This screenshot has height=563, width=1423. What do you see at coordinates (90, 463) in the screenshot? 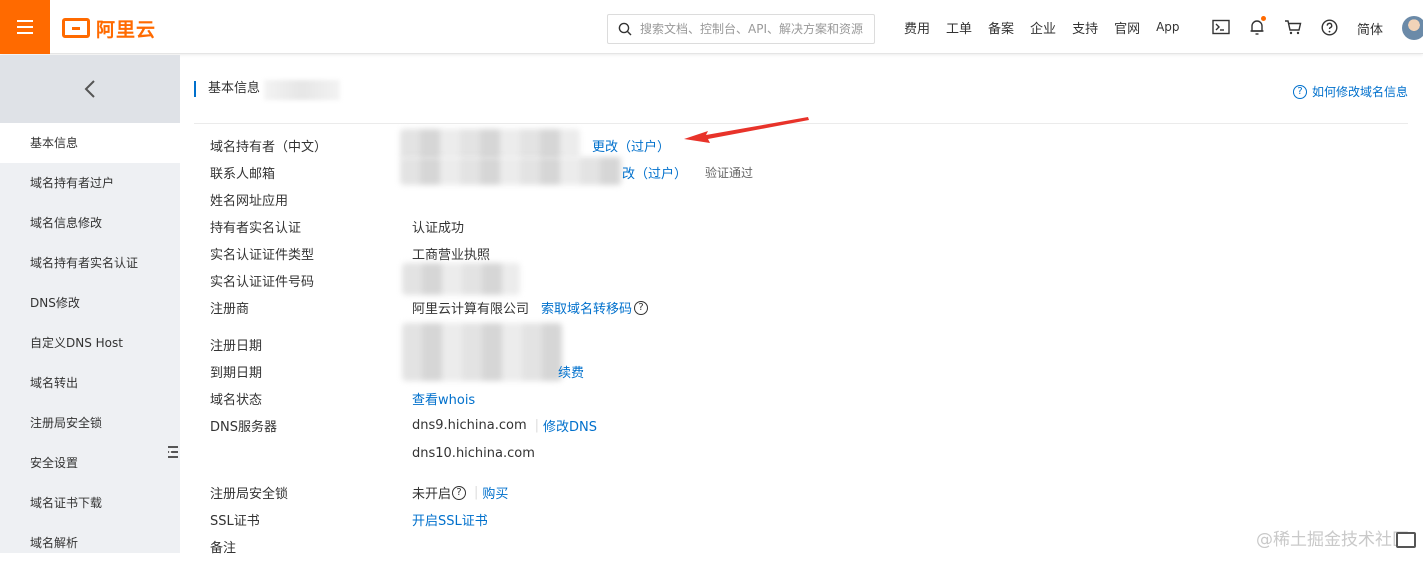
I see `sidebar-item-security: 安全设置` at bounding box center [90, 463].